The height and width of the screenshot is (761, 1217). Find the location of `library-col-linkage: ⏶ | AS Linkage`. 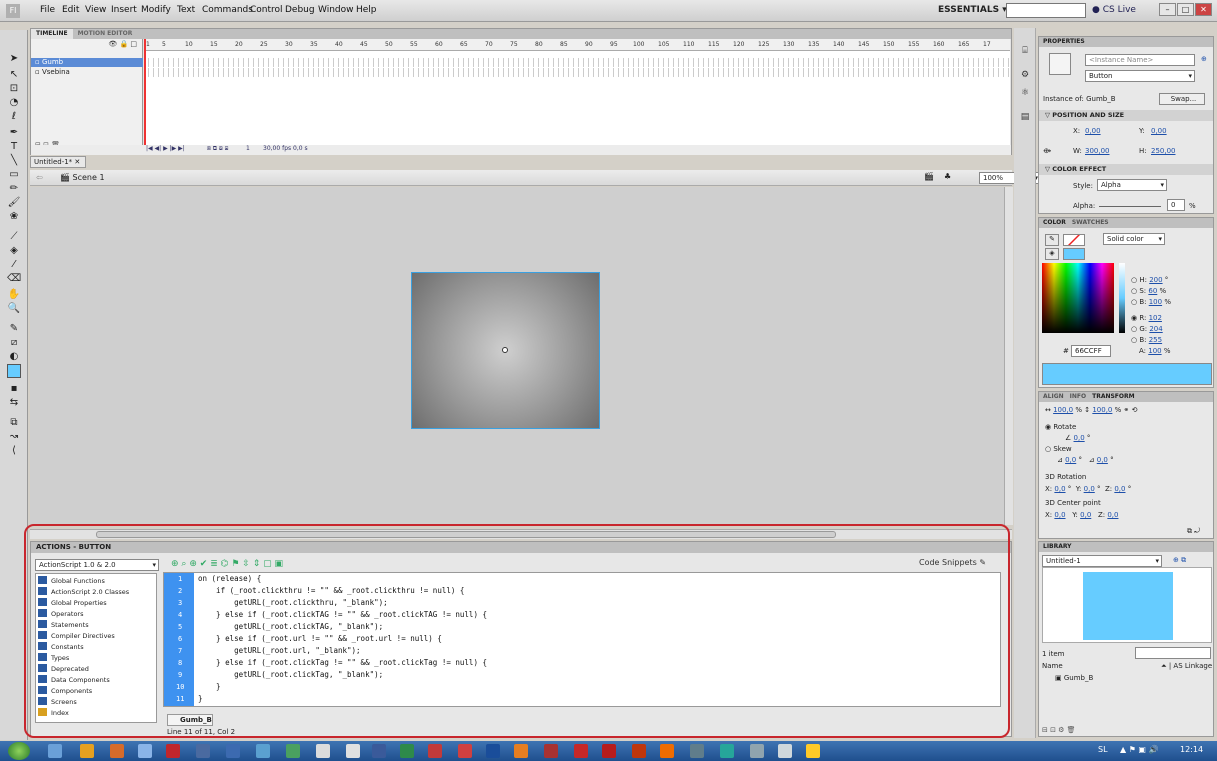

library-col-linkage: ⏶ | AS Linkage is located at coordinates (1186, 666).